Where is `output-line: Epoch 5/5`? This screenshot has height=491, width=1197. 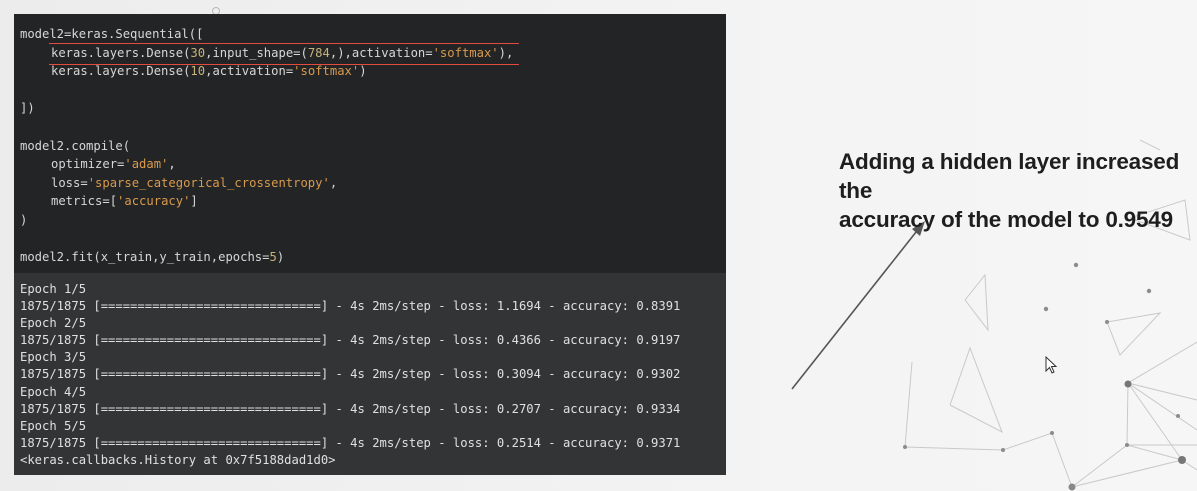
output-line: Epoch 5/5 is located at coordinates (53, 425).